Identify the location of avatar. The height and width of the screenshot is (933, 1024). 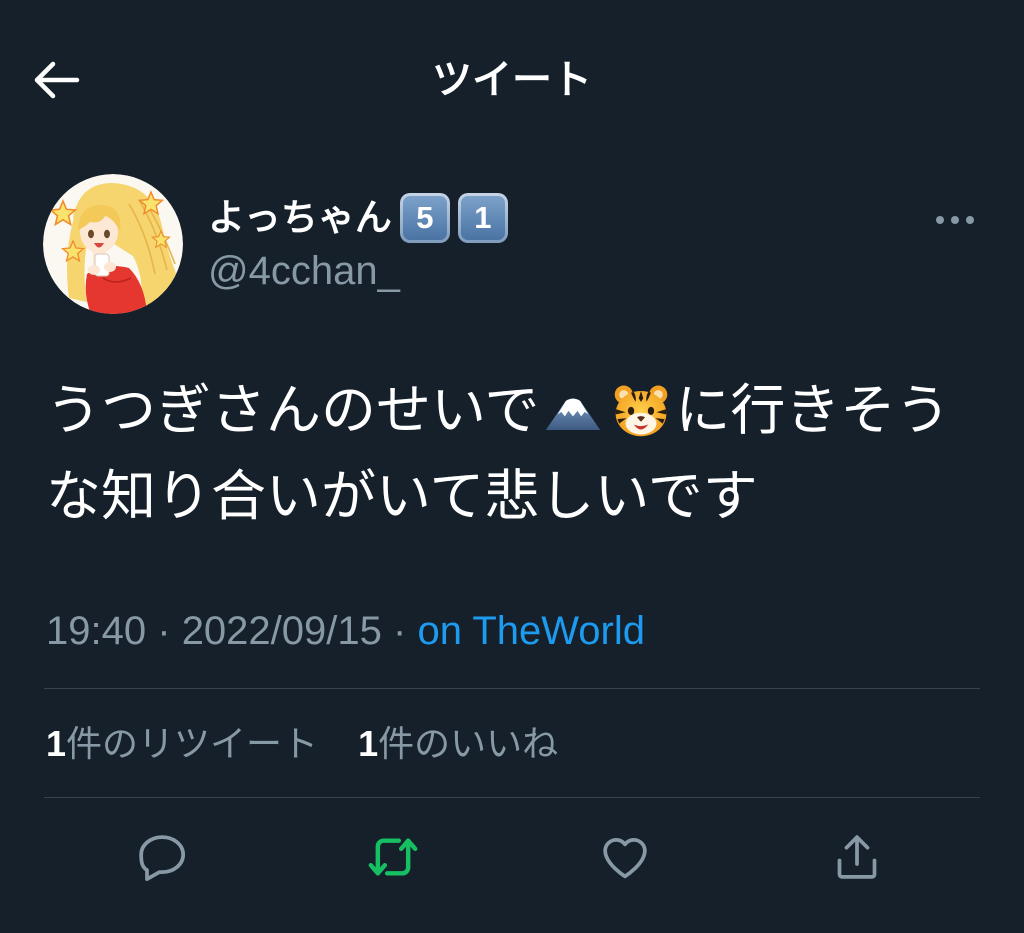
(113, 244).